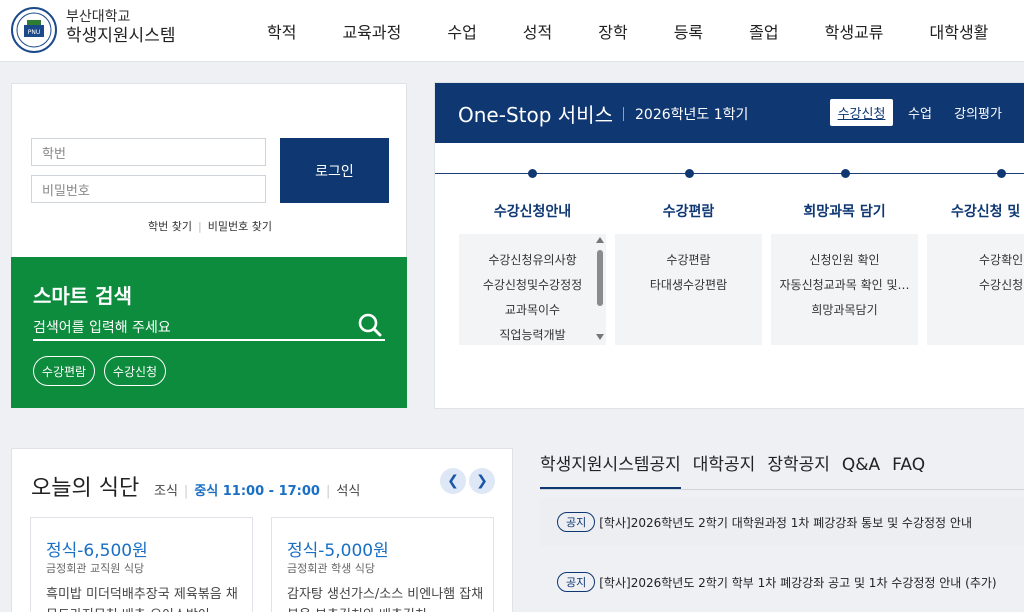 The image size is (1024, 612). Describe the element at coordinates (959, 31) in the screenshot. I see `nav-item-campus-life: 대학생활` at that location.